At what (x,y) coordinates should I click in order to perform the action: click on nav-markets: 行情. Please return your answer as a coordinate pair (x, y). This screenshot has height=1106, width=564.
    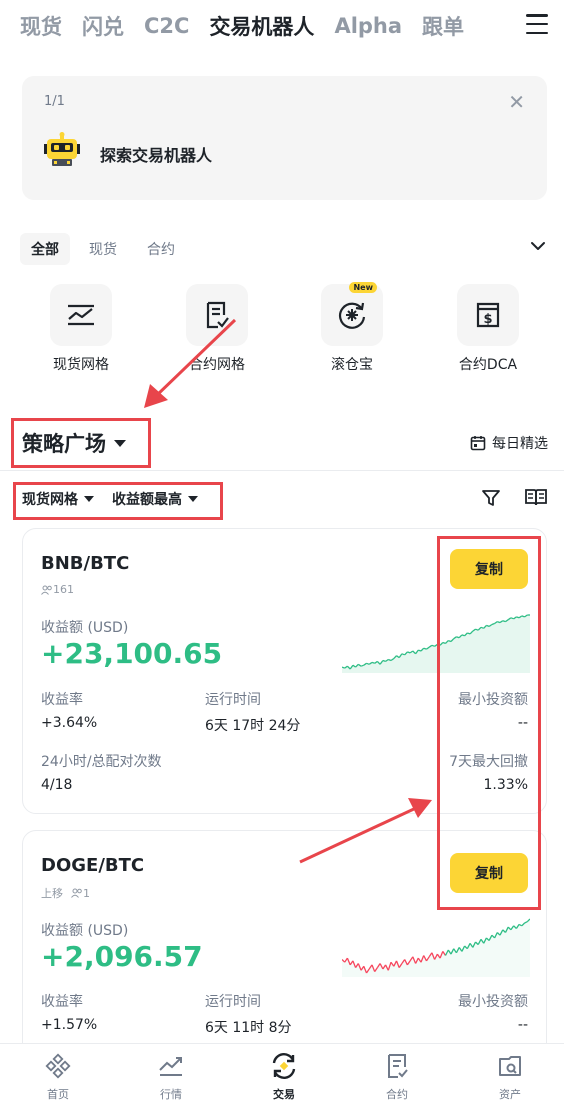
    Looking at the image, I should click on (171, 1077).